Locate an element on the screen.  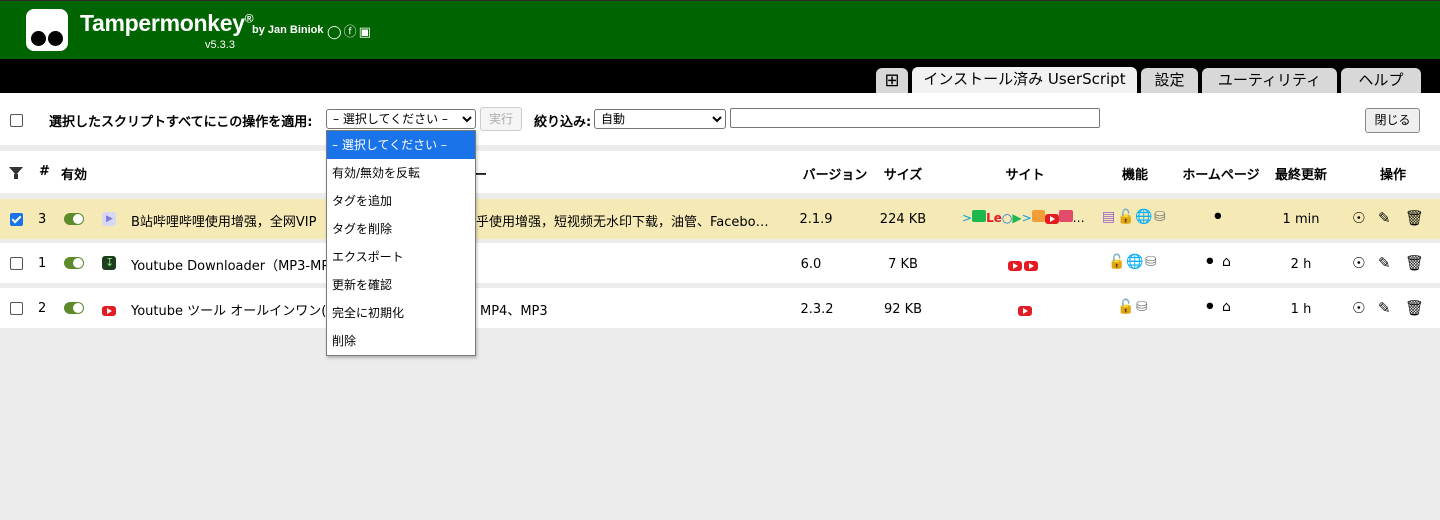
close-button: 閉じる is located at coordinates (1392, 120).